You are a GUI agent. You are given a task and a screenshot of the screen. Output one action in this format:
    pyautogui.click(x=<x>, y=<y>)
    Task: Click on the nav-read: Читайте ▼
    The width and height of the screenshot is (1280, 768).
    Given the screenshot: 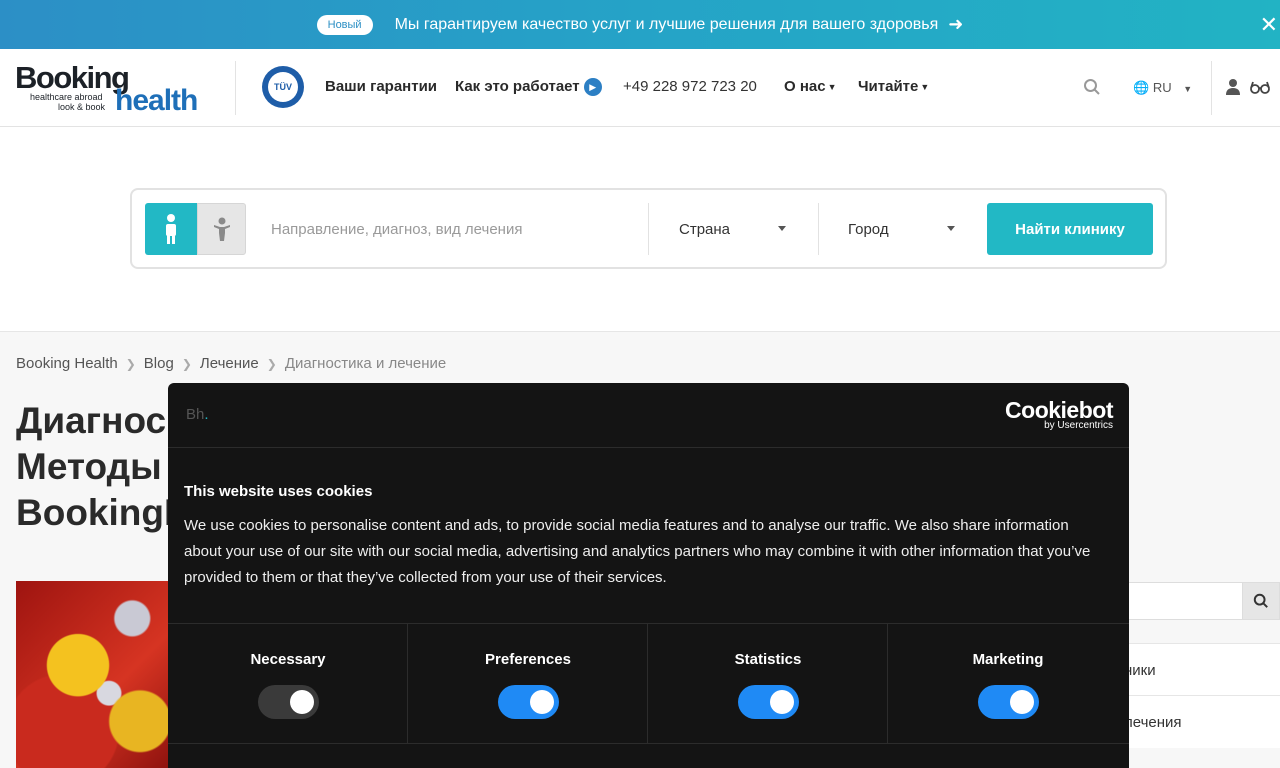 What is the action you would take?
    pyautogui.click(x=893, y=86)
    